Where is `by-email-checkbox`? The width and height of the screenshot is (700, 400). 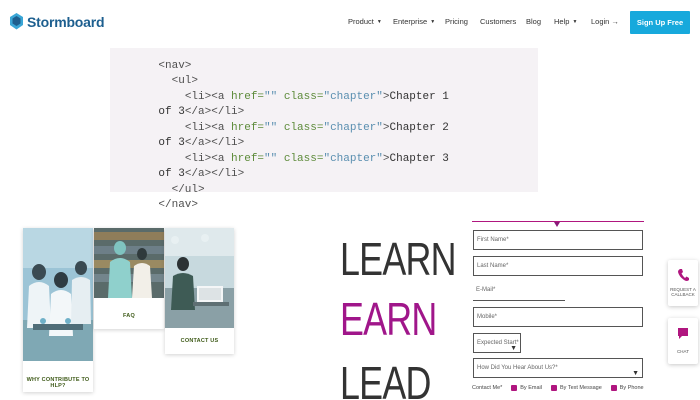
by-email-checkbox is located at coordinates (514, 388).